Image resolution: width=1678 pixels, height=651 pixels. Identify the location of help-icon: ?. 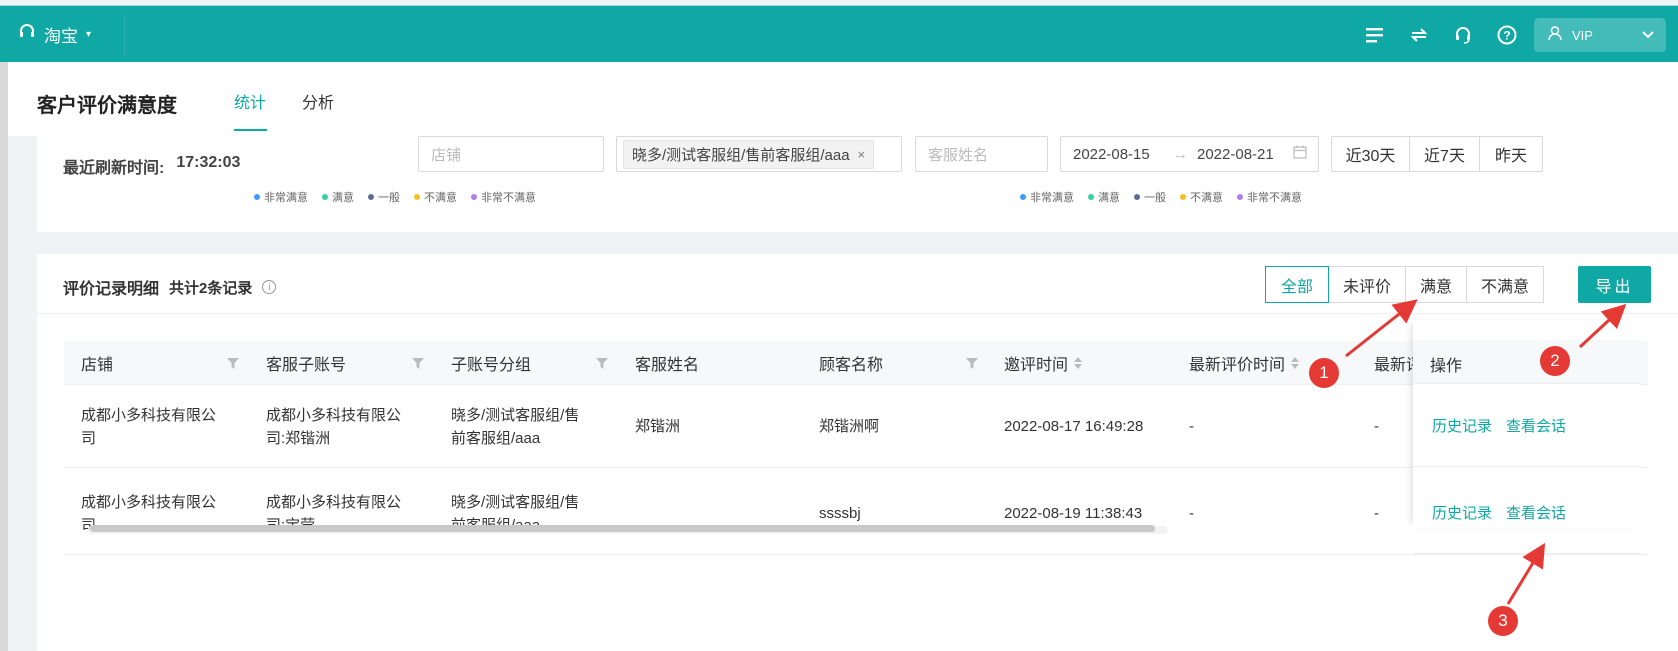
(1507, 35).